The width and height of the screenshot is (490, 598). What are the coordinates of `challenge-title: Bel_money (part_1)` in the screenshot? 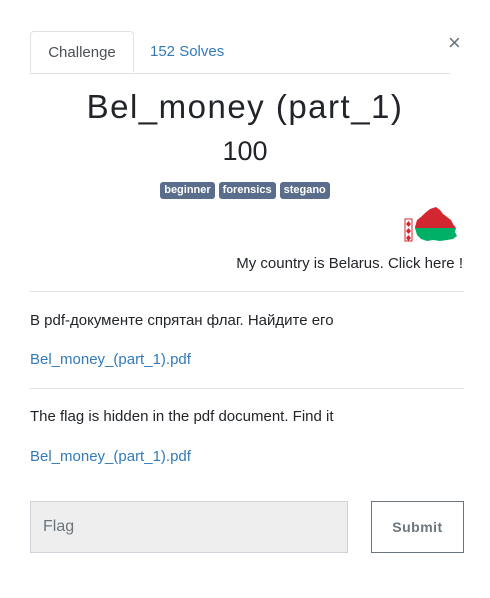 It's located at (245, 106).